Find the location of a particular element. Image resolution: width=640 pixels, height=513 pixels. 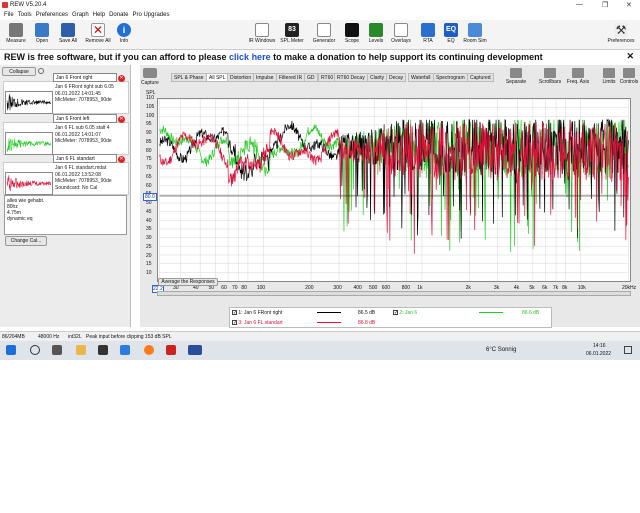

folder-icon is located at coordinates (42, 30).